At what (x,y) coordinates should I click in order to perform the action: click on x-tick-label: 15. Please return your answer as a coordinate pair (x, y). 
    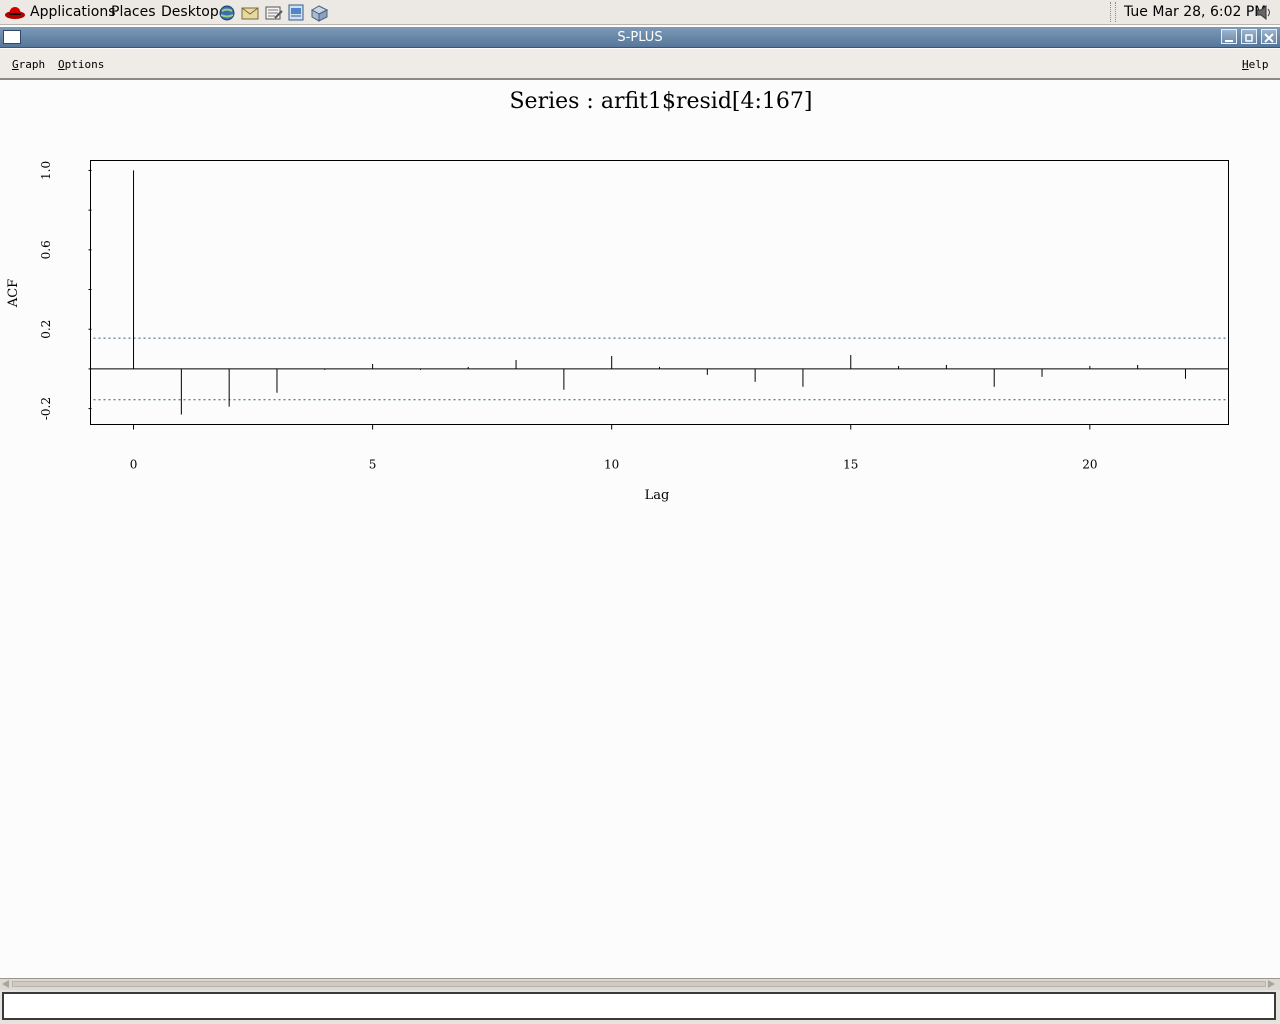
    Looking at the image, I should click on (850, 465).